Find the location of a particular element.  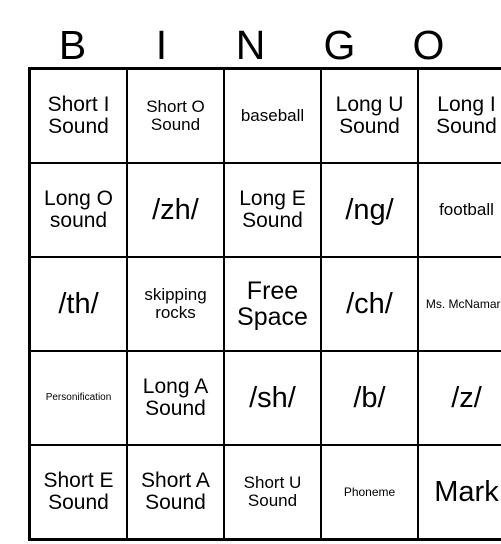

bingo-cell: /b/ is located at coordinates (369, 398).